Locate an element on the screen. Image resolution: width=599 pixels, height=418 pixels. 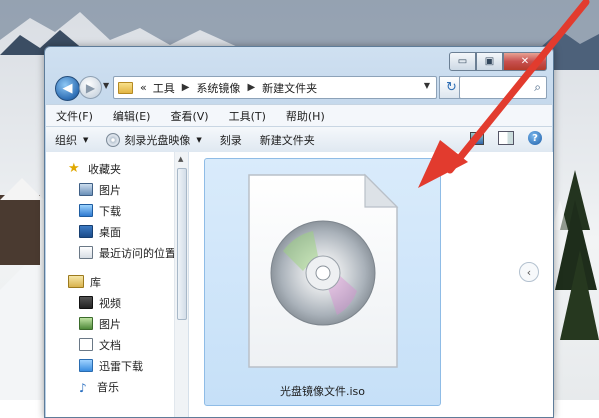
sidebar-item-label: 桌面 is located at coordinates (110, 232).